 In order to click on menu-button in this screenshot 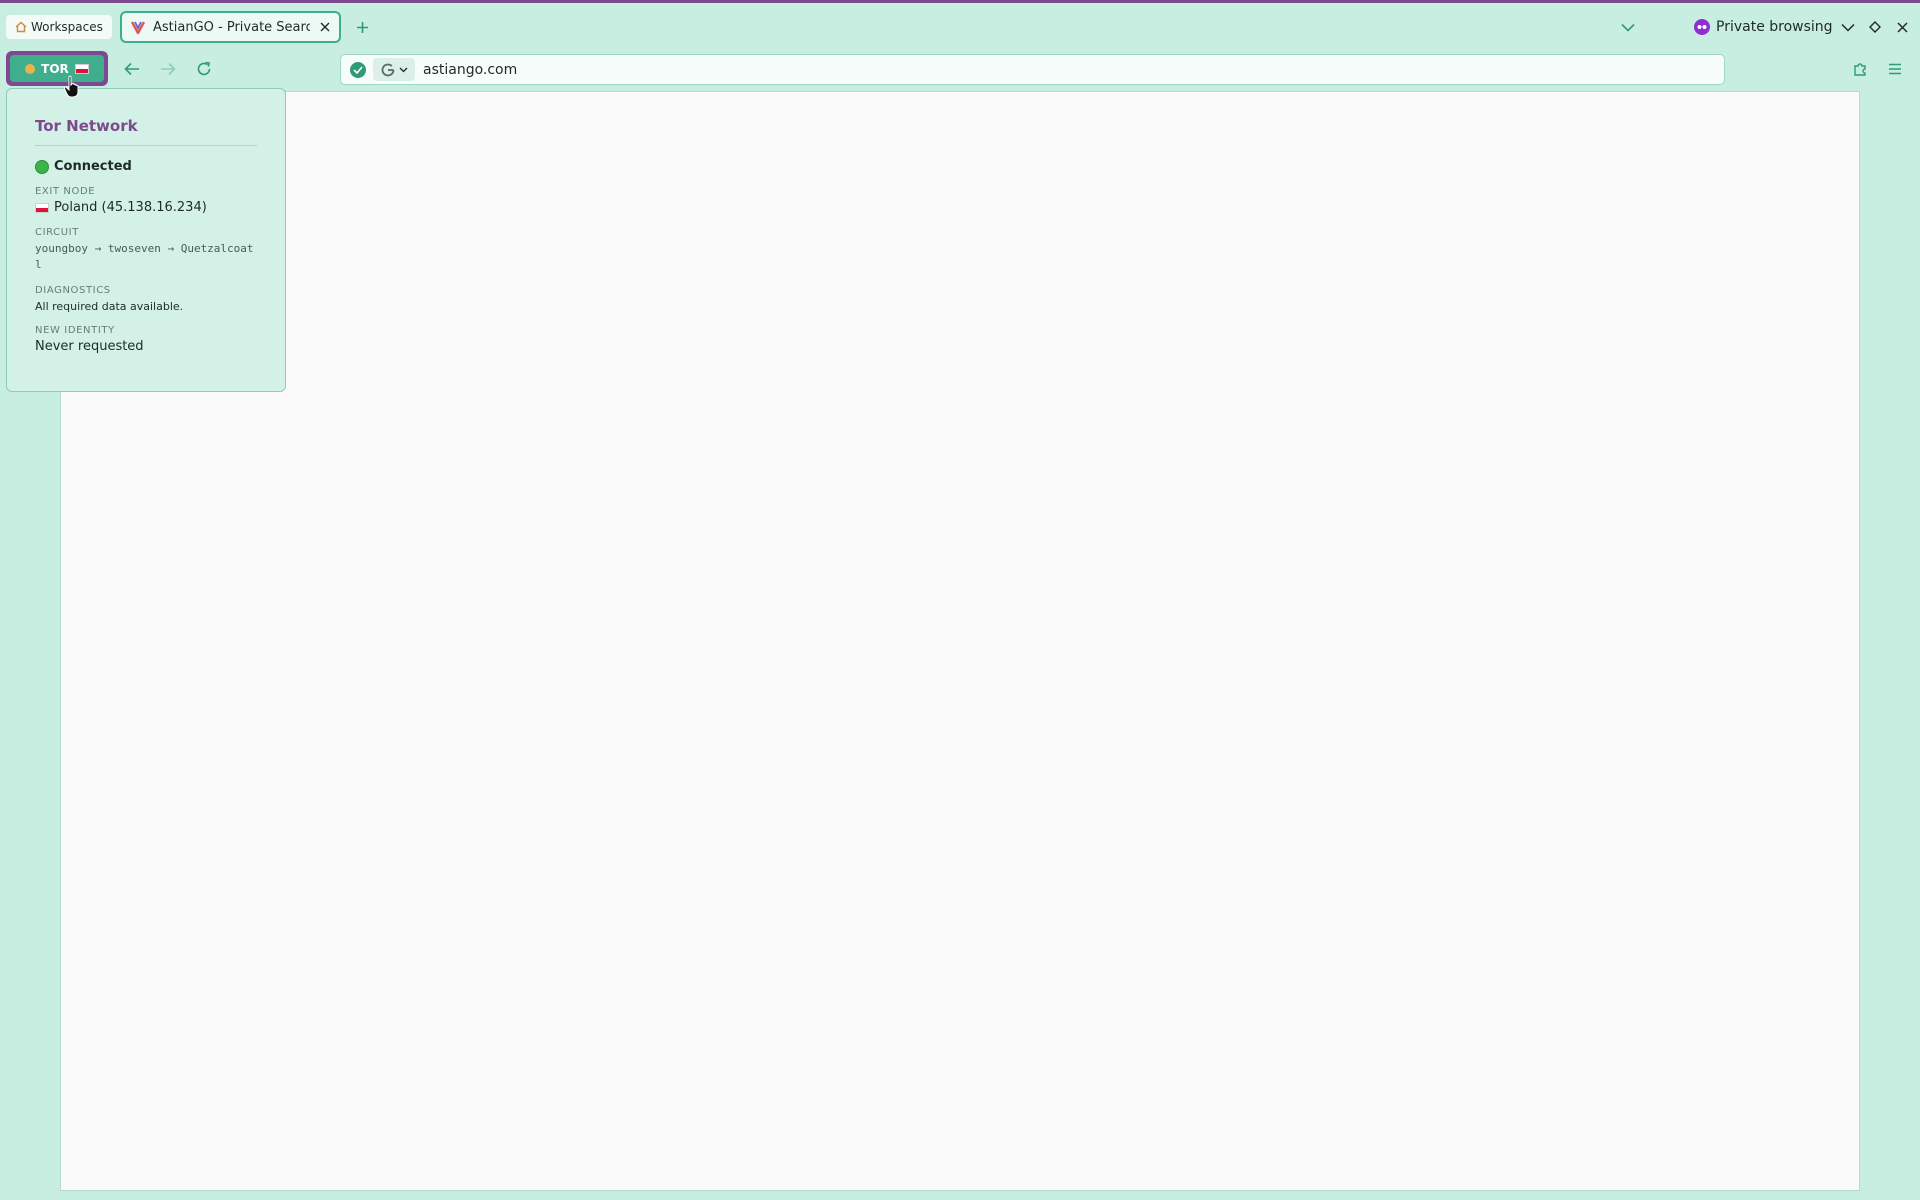, I will do `click(1895, 69)`.